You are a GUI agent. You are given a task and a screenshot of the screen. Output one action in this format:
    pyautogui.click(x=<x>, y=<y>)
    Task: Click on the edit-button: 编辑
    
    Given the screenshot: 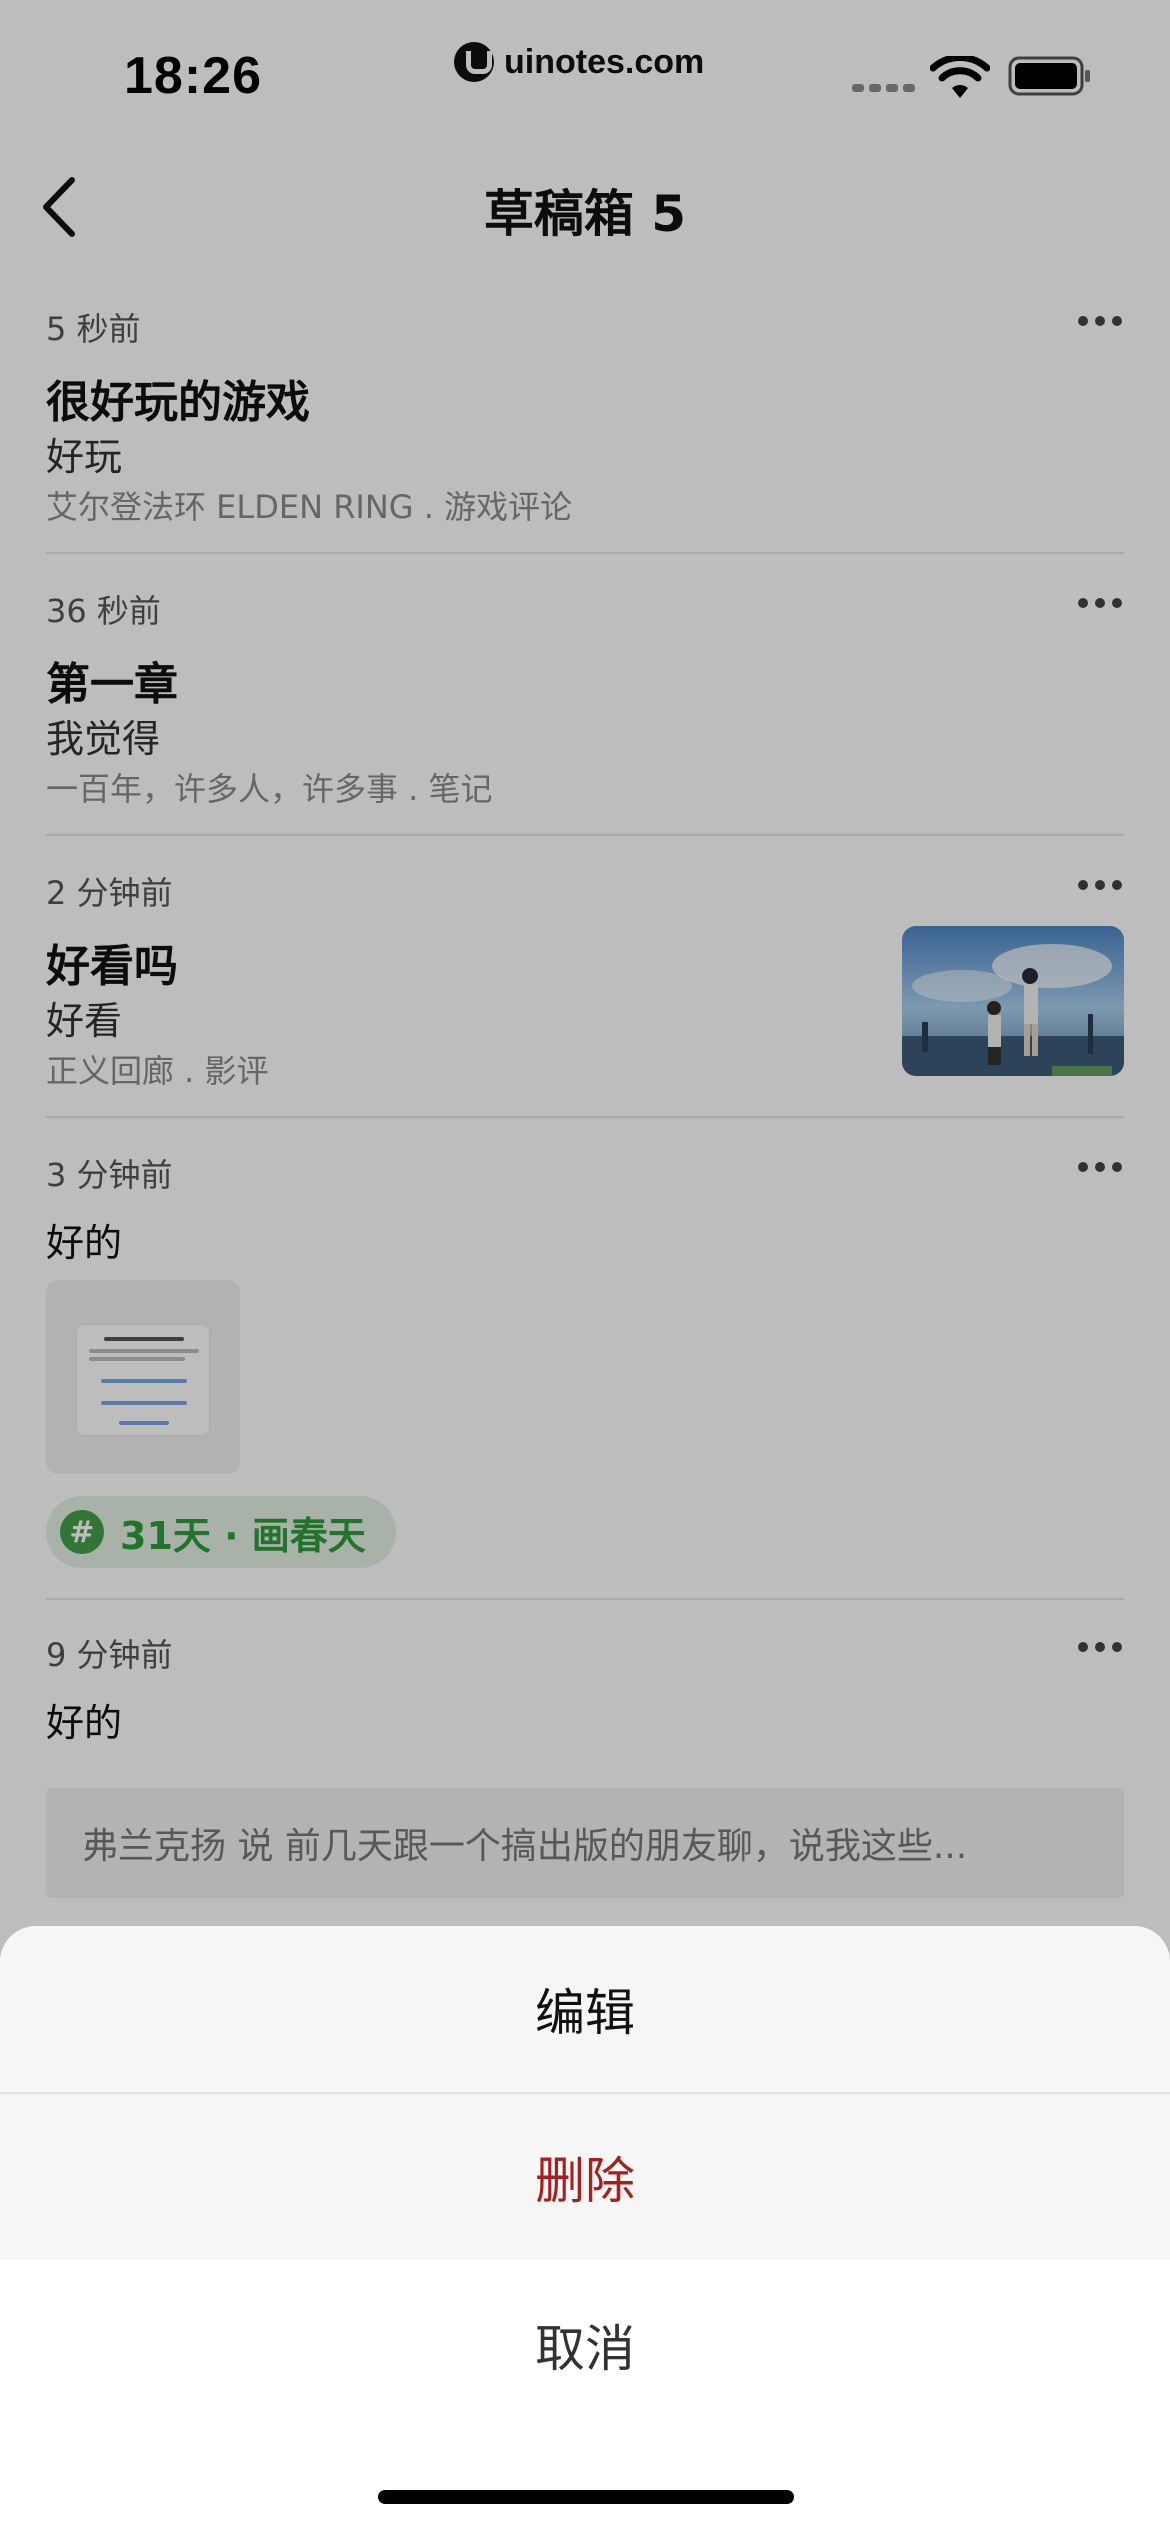 What is the action you would take?
    pyautogui.click(x=585, y=2009)
    